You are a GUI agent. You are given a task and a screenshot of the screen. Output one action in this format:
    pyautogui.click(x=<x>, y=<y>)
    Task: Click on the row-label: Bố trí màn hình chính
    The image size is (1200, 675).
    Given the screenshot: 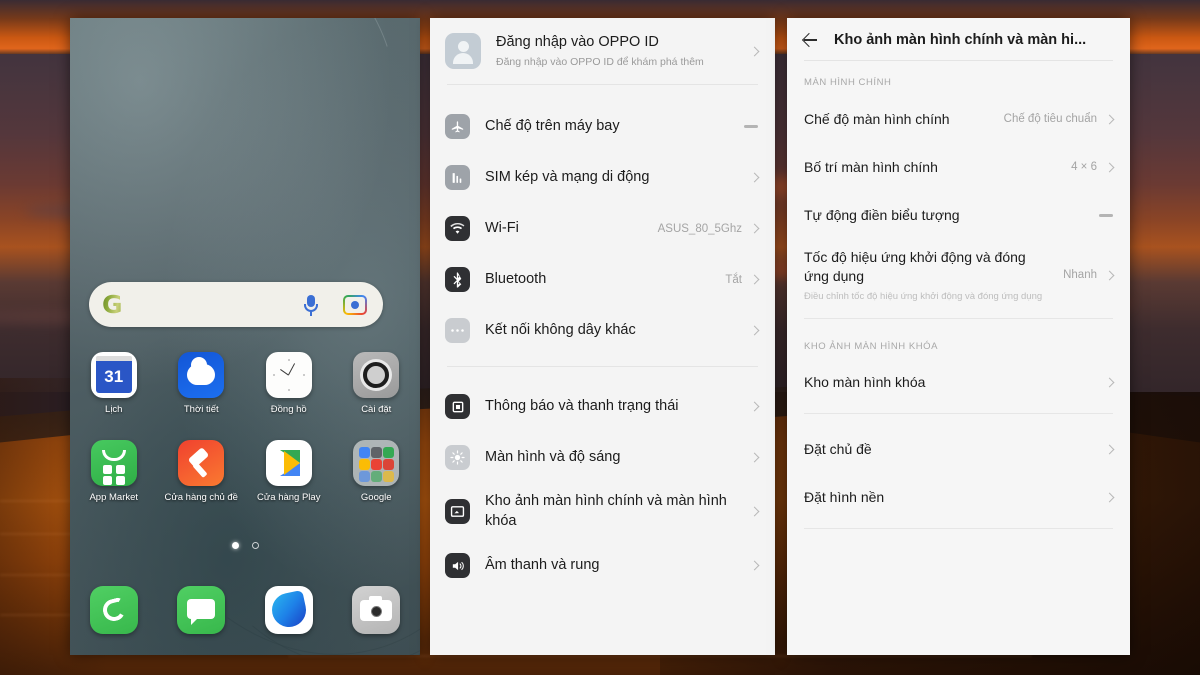 What is the action you would take?
    pyautogui.click(x=871, y=166)
    